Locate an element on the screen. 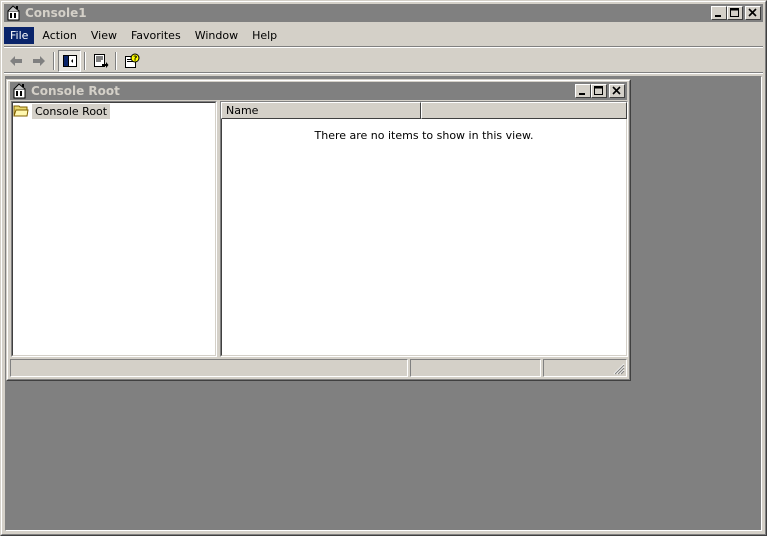 This screenshot has height=536, width=767. window-title: Console1 is located at coordinates (56, 13).